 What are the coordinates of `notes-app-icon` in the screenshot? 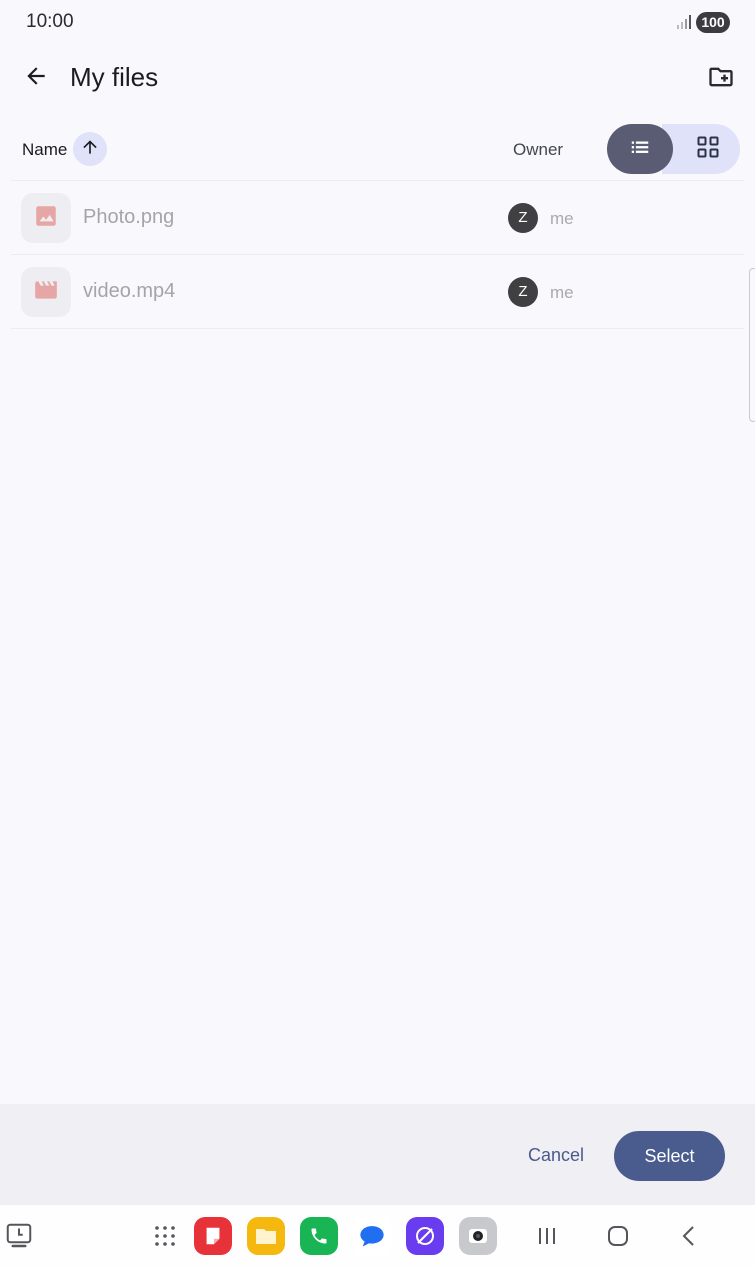 It's located at (213, 1236).